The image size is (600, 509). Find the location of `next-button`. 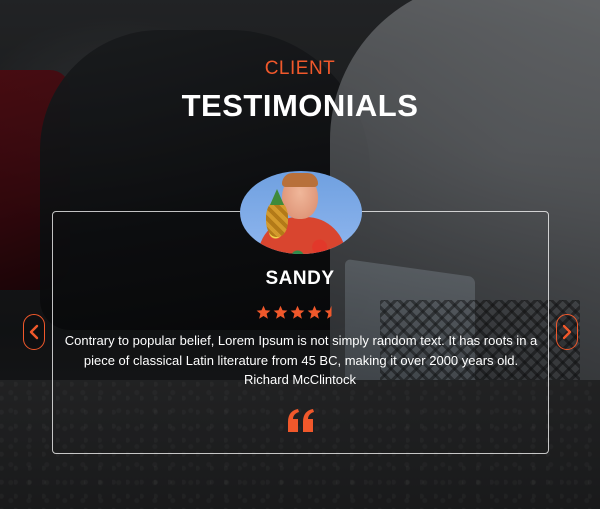

next-button is located at coordinates (567, 332).